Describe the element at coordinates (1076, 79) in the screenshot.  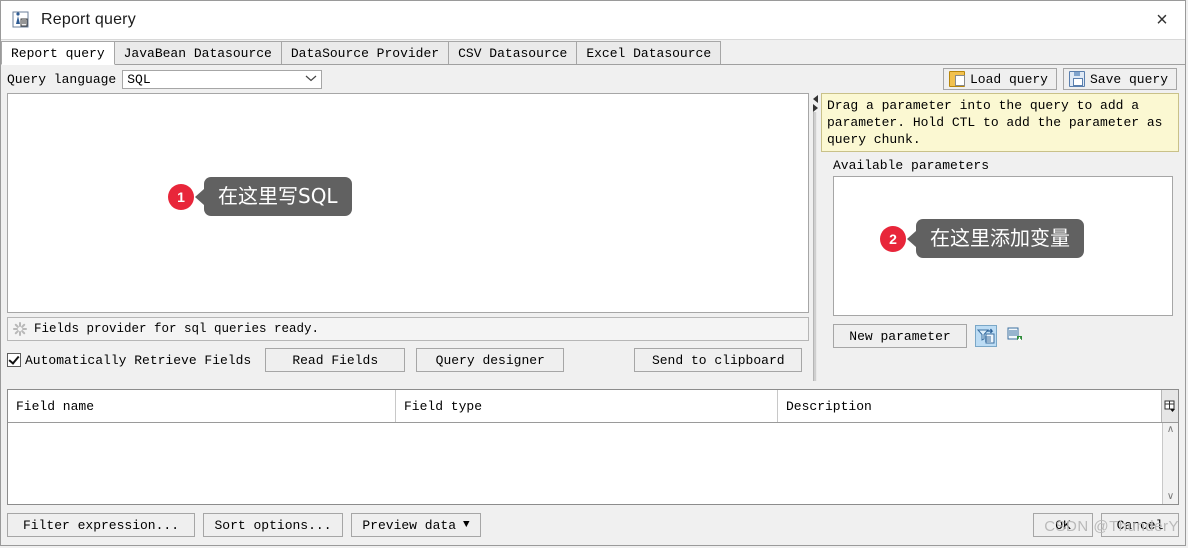
I see `floppy-disk-icon` at that location.